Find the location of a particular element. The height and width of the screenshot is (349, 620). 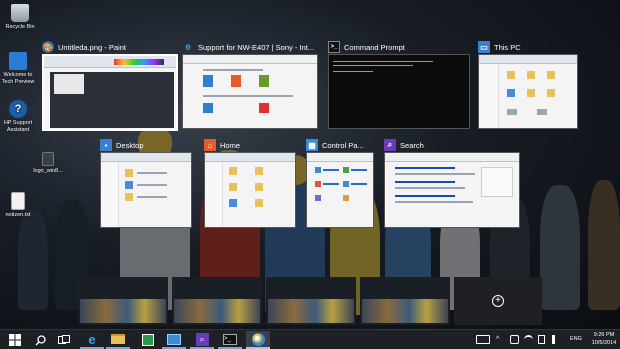

paint-icon is located at coordinates (258, 339).